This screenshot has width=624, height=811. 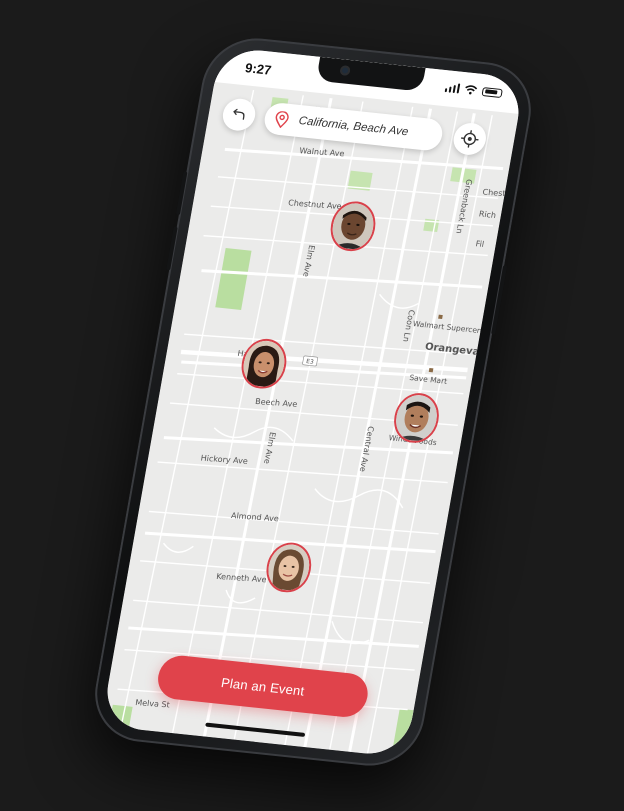 I want to click on search-value: California, Beach Ave, so click(x=353, y=127).